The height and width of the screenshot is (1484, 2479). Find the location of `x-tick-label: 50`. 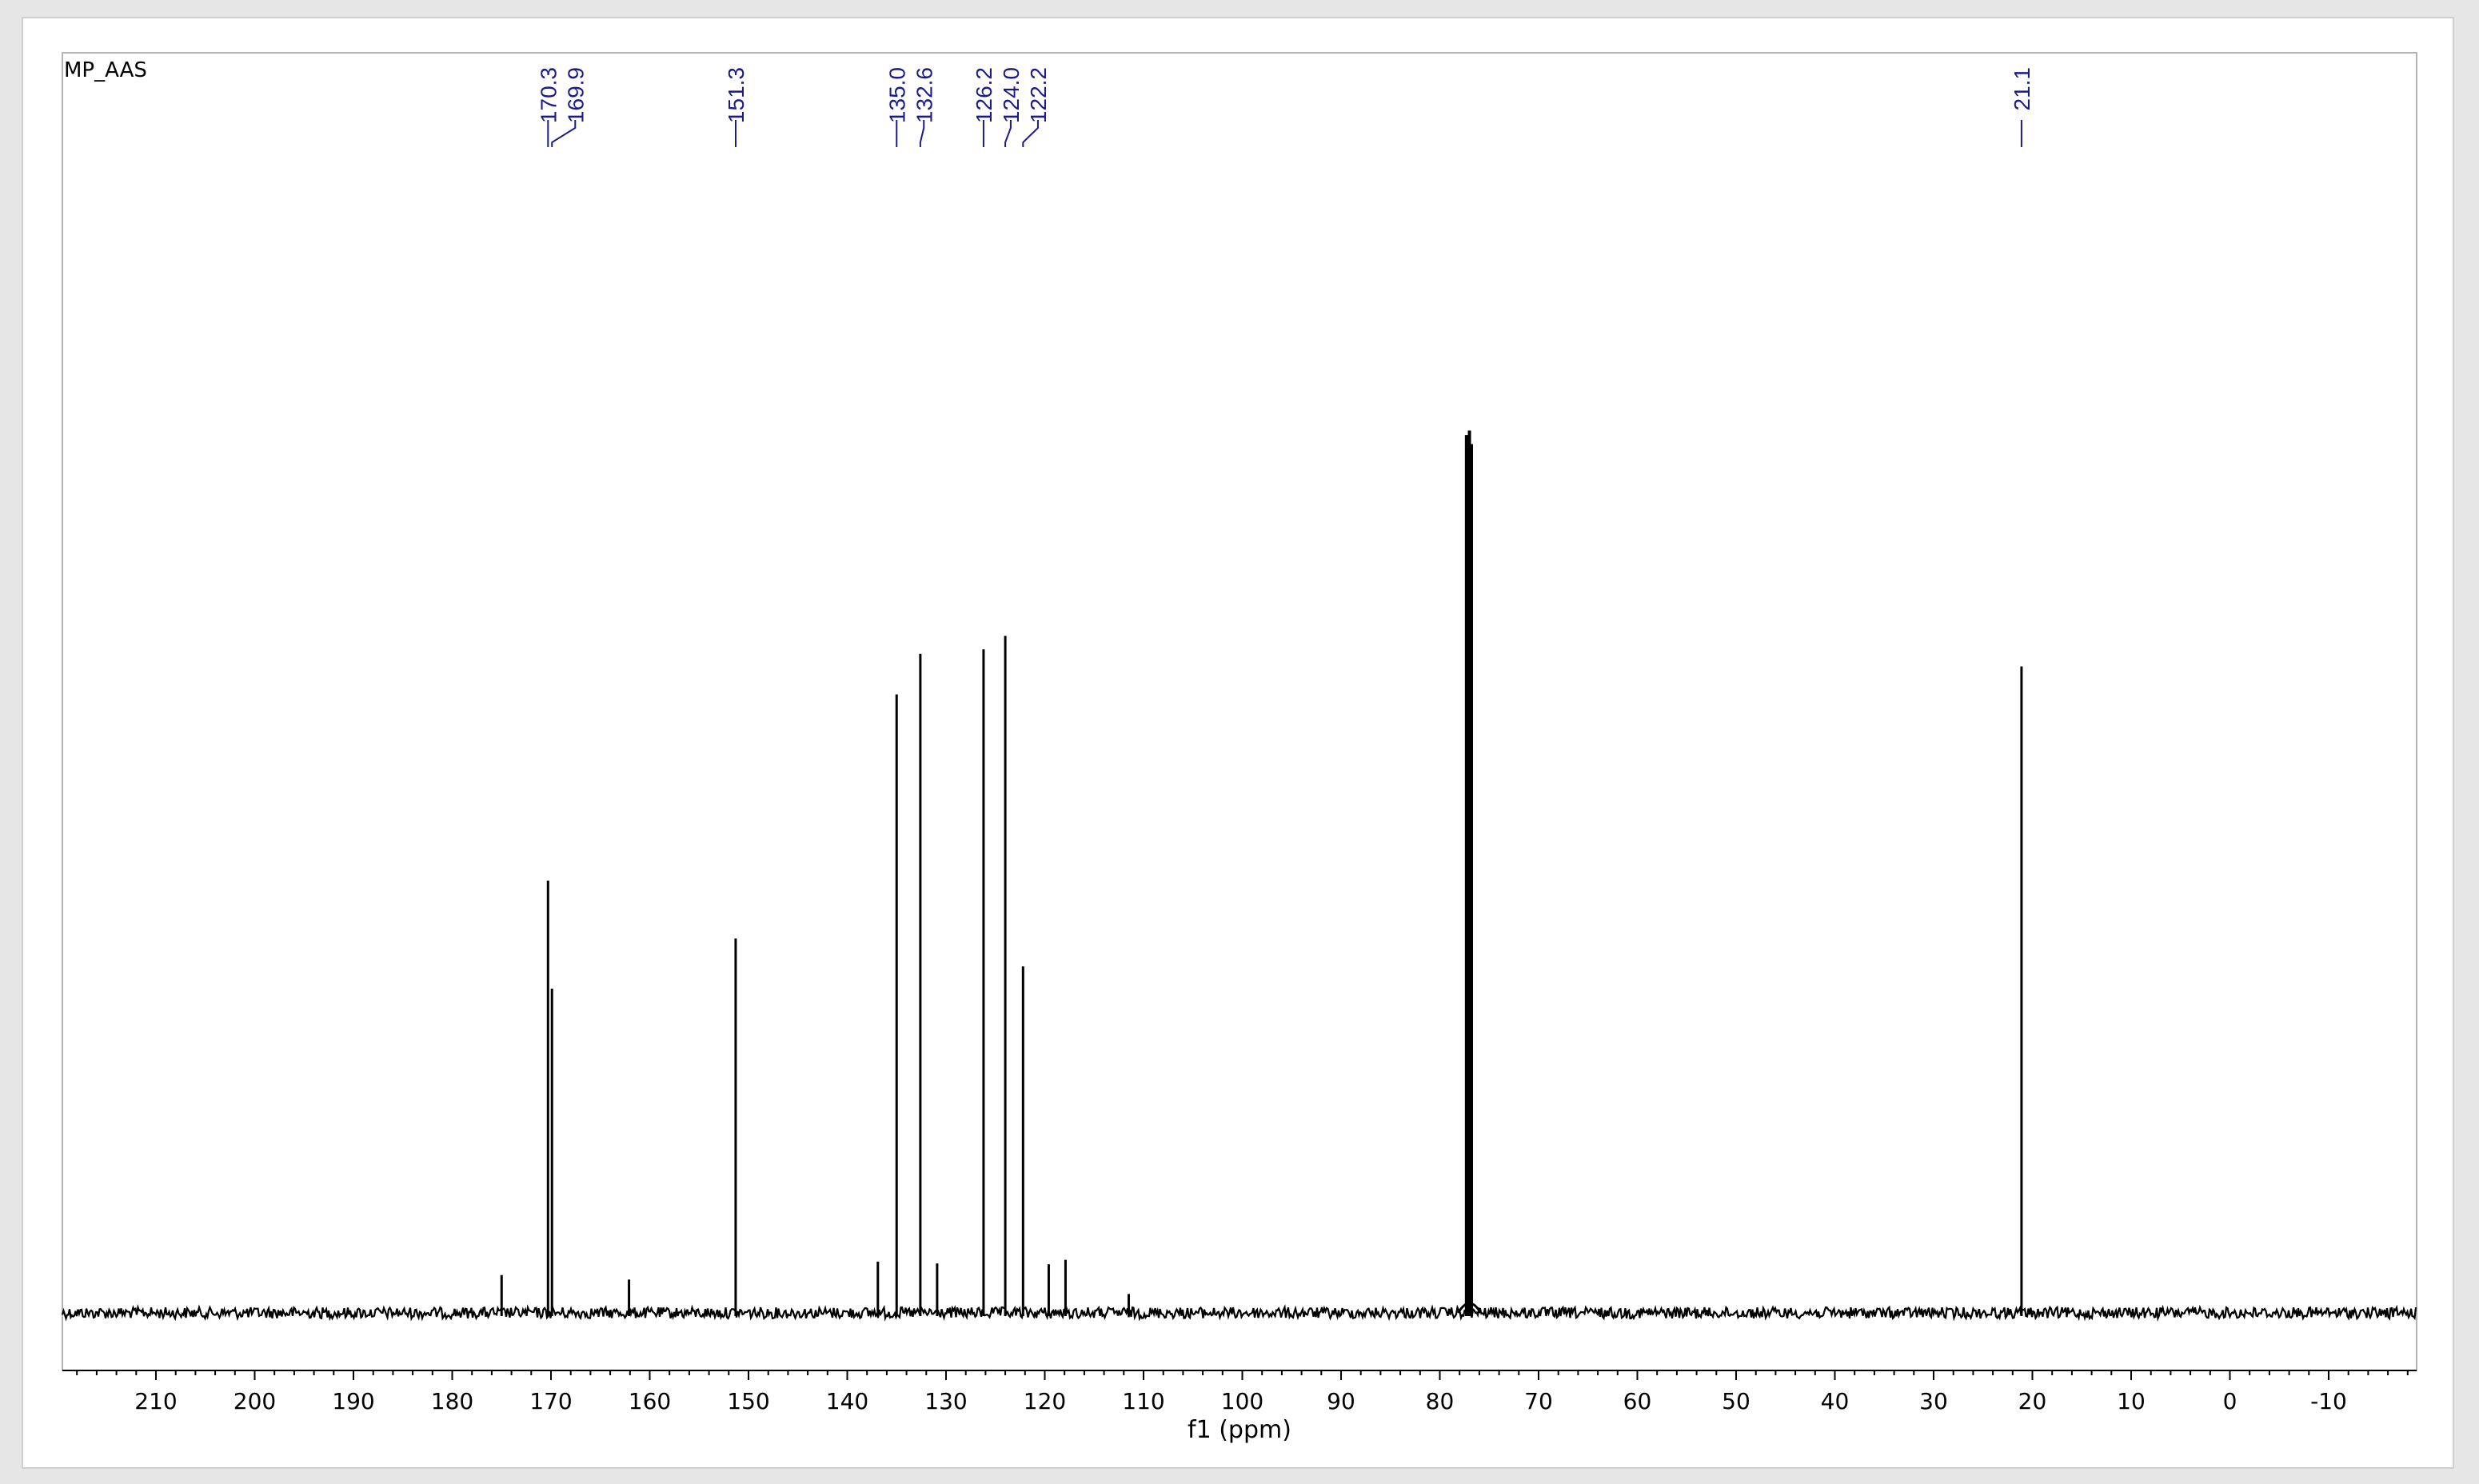

x-tick-label: 50 is located at coordinates (1736, 1401).